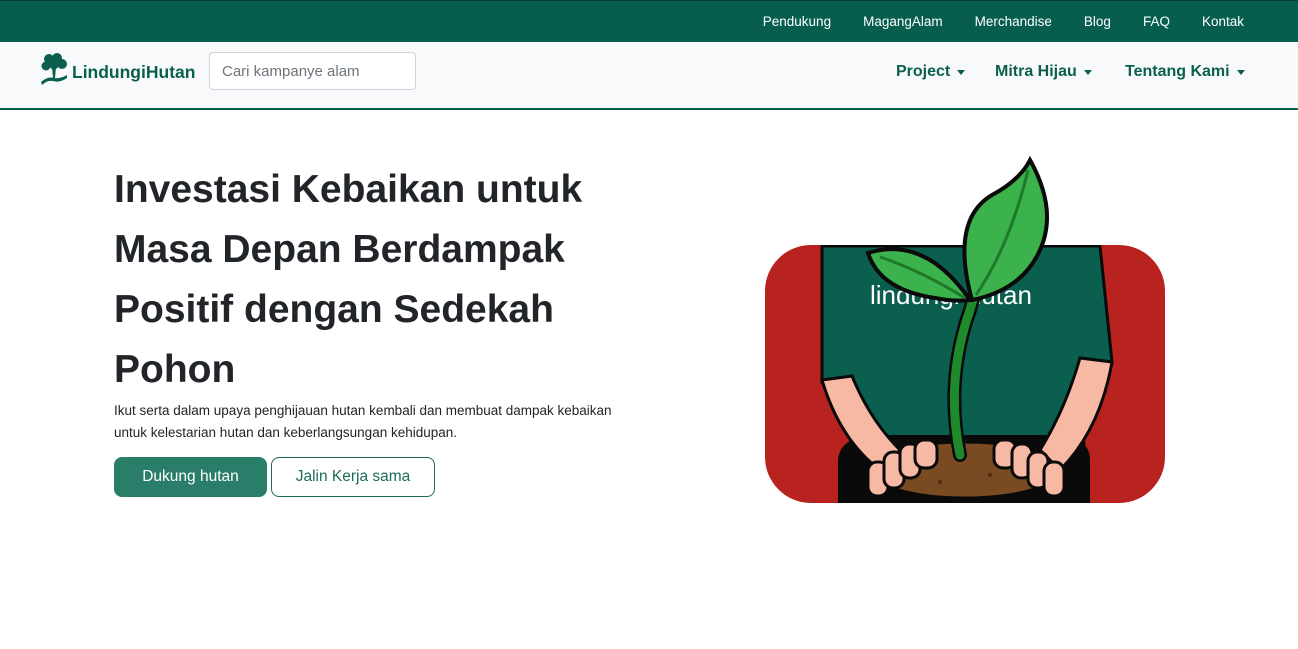  I want to click on nav-project-dropdown: Project, so click(931, 72).